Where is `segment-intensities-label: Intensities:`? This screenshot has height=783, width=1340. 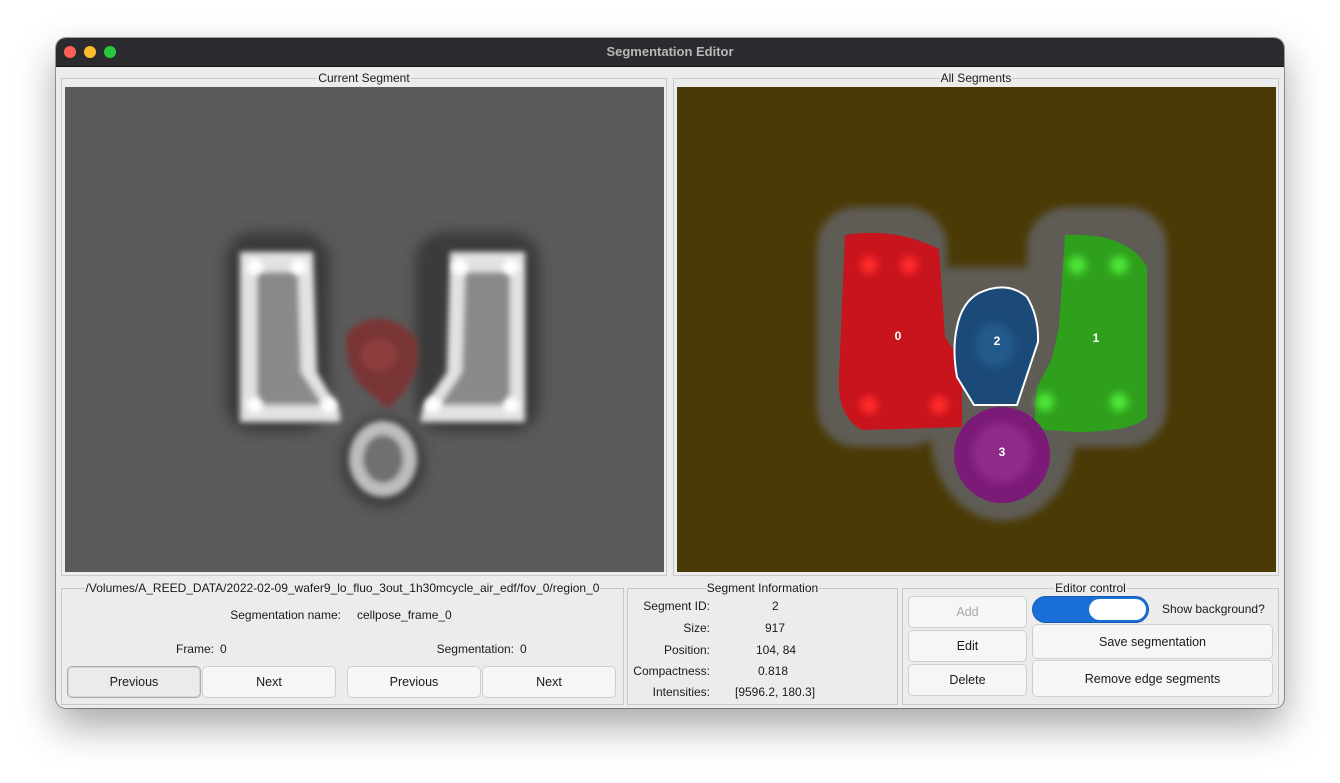
segment-intensities-label: Intensities: is located at coordinates (681, 692).